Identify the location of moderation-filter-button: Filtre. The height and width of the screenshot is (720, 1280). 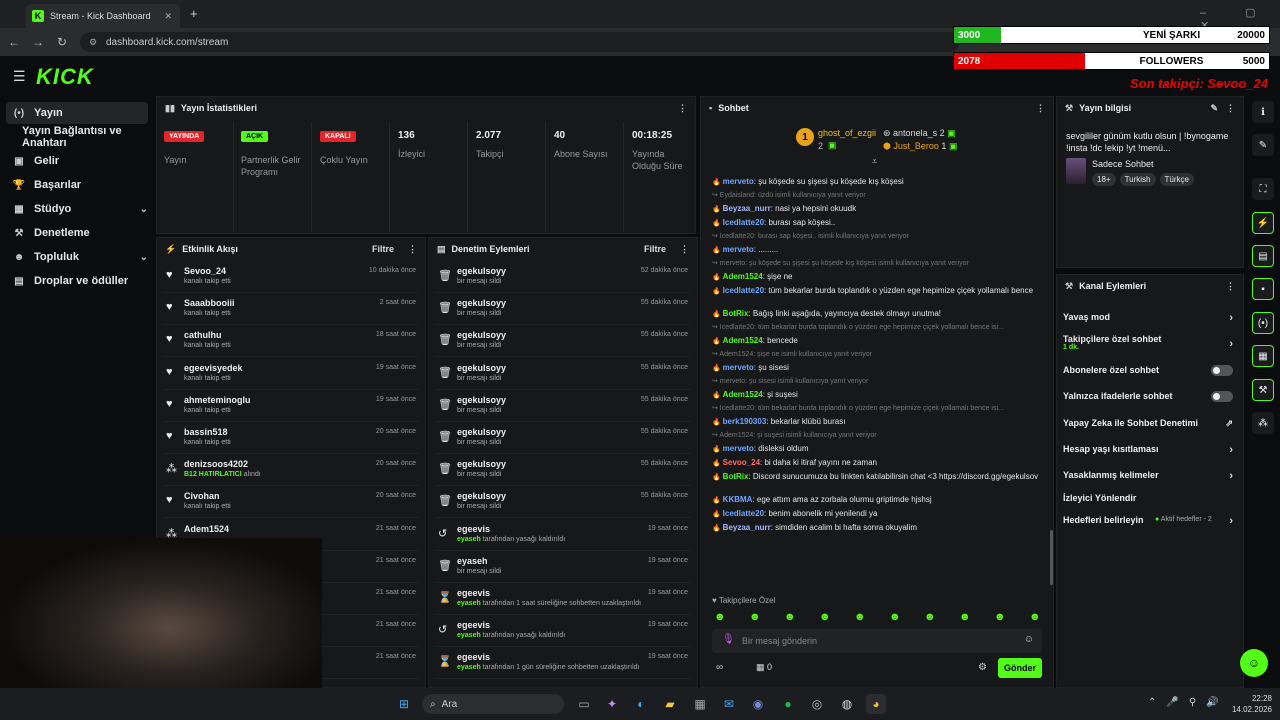
(655, 249).